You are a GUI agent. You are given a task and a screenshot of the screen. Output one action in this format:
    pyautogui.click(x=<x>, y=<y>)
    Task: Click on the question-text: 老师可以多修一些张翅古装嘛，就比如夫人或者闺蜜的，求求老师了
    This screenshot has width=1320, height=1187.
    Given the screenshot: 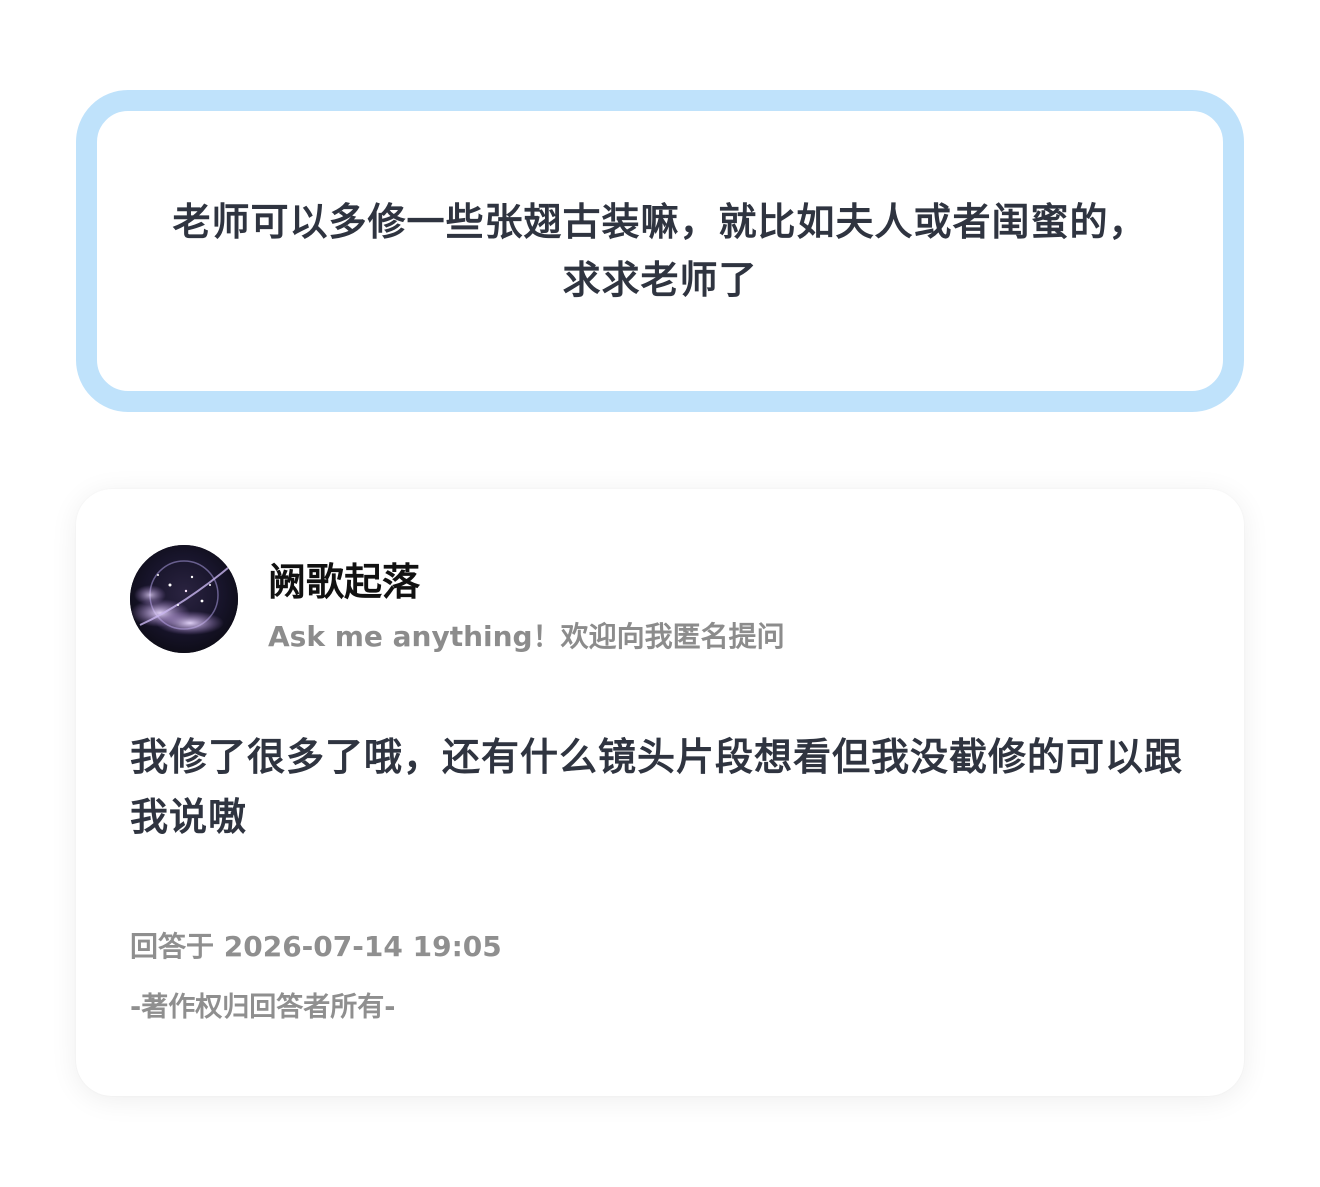 What is the action you would take?
    pyautogui.click(x=660, y=251)
    